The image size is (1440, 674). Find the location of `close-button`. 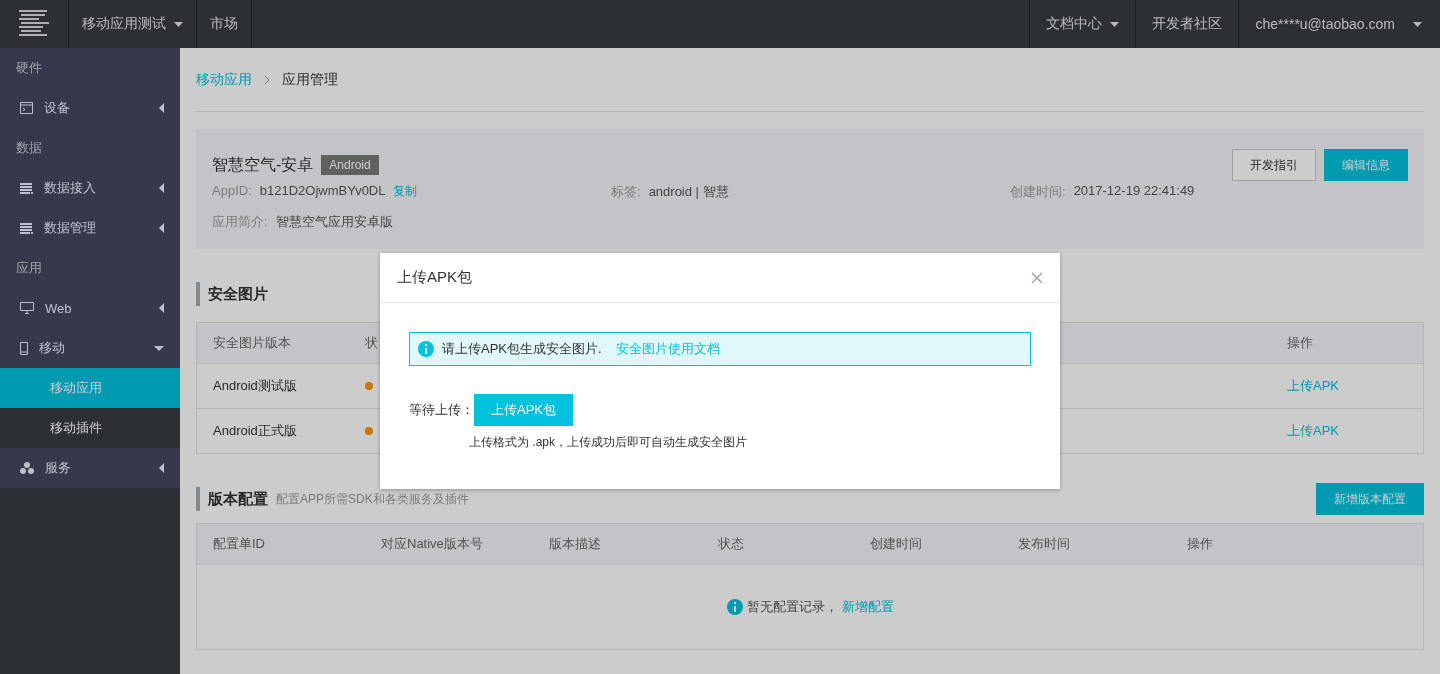

close-button is located at coordinates (1037, 277).